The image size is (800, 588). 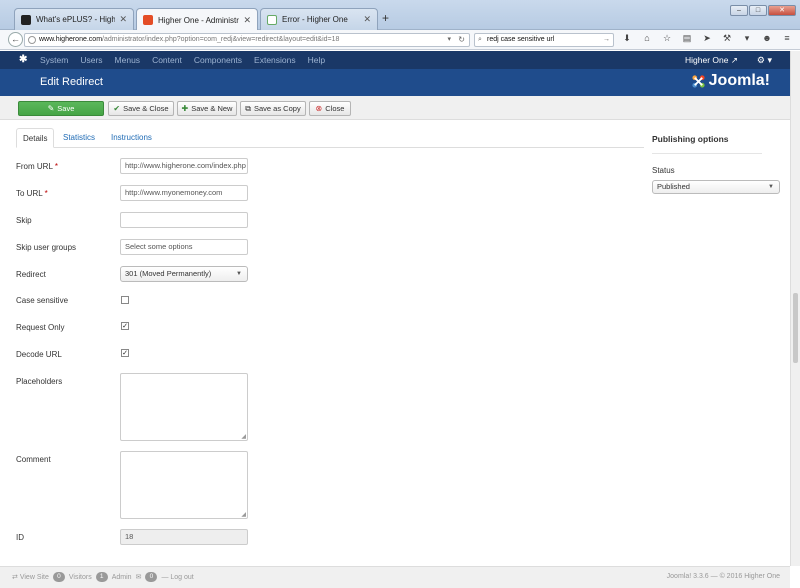 What do you see at coordinates (184, 407) in the screenshot?
I see `placeholders-textarea: ◢` at bounding box center [184, 407].